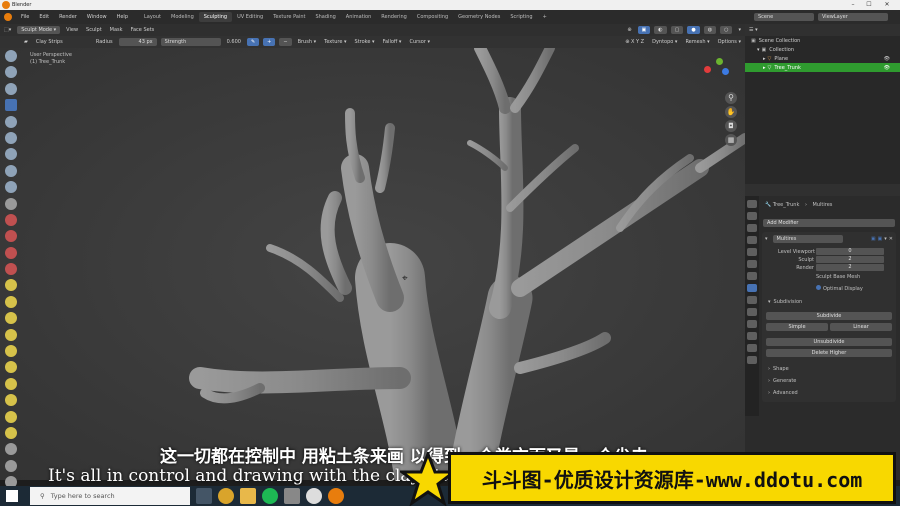 Image resolution: width=900 pixels, height=506 pixels. What do you see at coordinates (764, 68) in the screenshot?
I see `expand-arrow-icon: ▸` at bounding box center [764, 68].